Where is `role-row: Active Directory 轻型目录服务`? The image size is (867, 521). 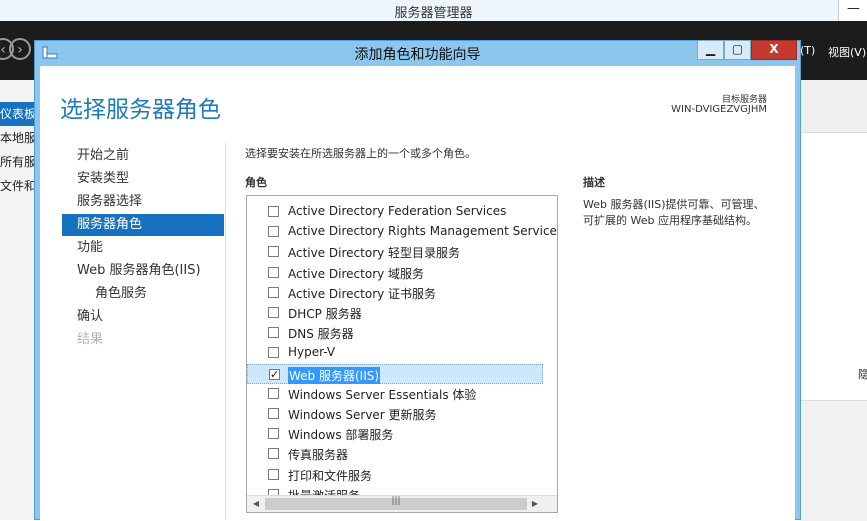
role-row: Active Directory 轻型目录服务 is located at coordinates (395, 252).